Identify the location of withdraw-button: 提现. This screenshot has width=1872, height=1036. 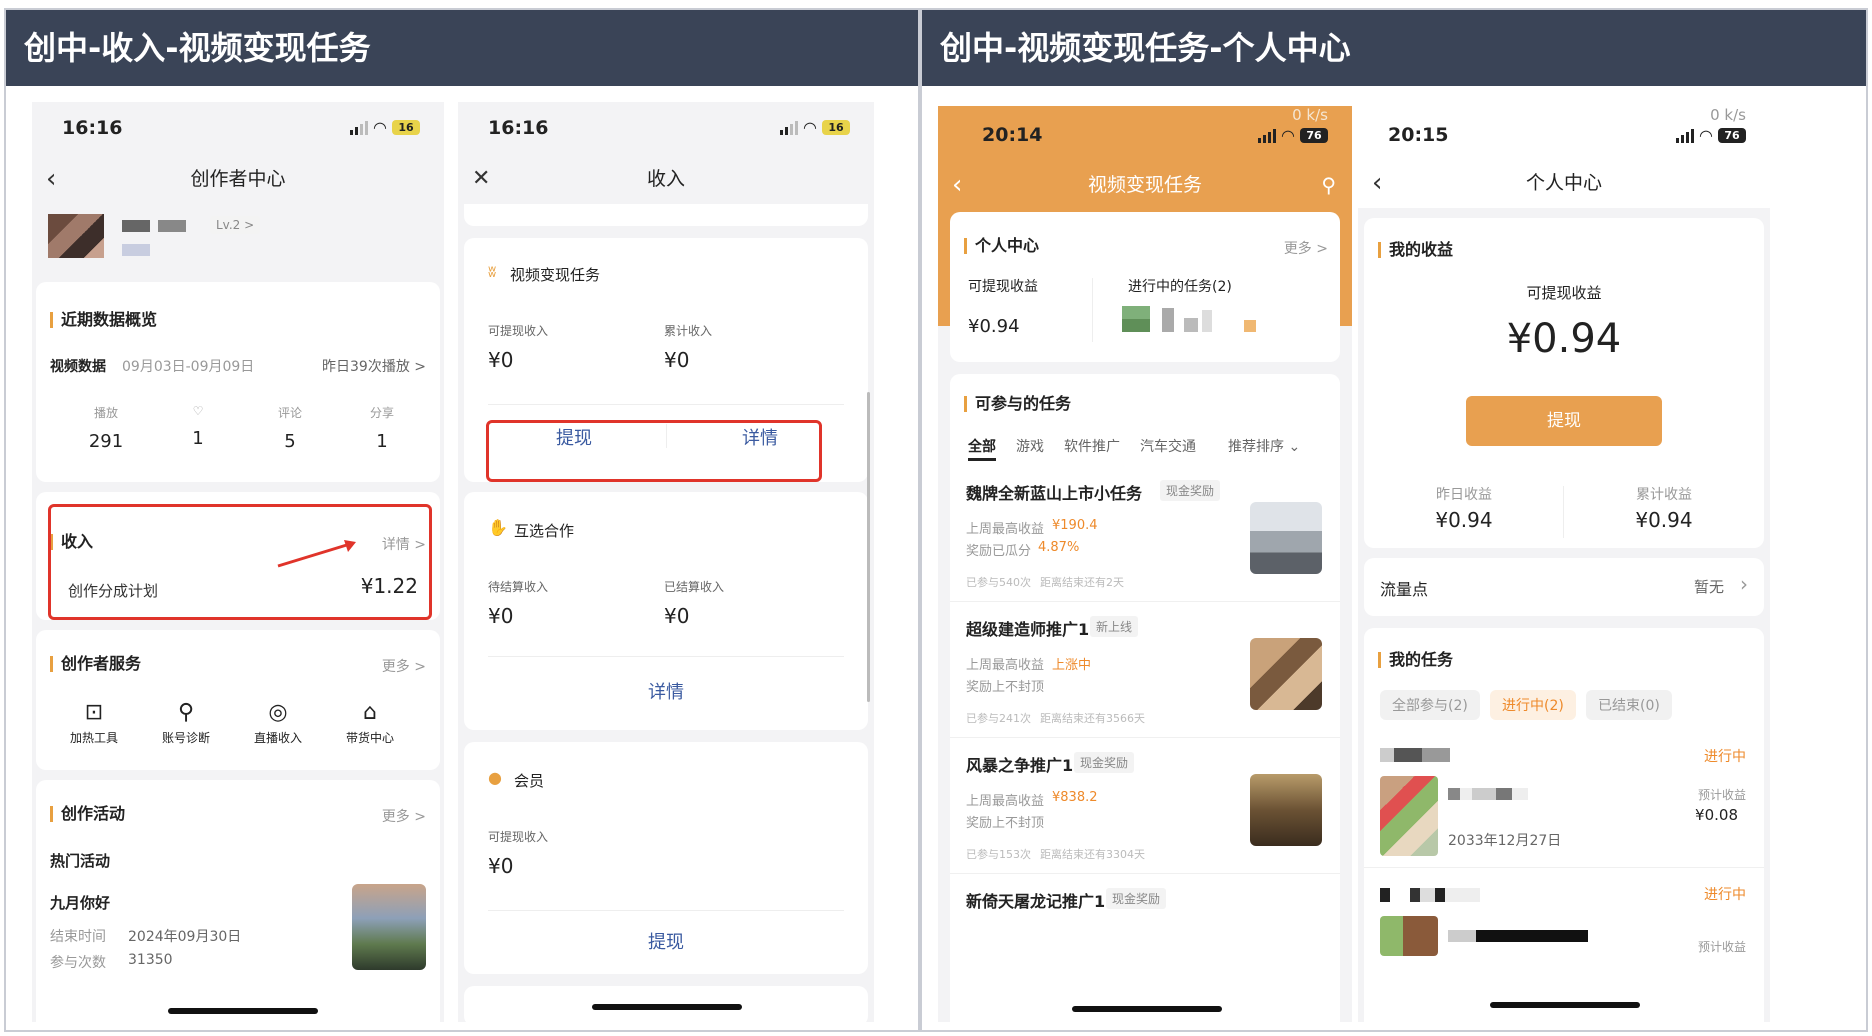
(1564, 421).